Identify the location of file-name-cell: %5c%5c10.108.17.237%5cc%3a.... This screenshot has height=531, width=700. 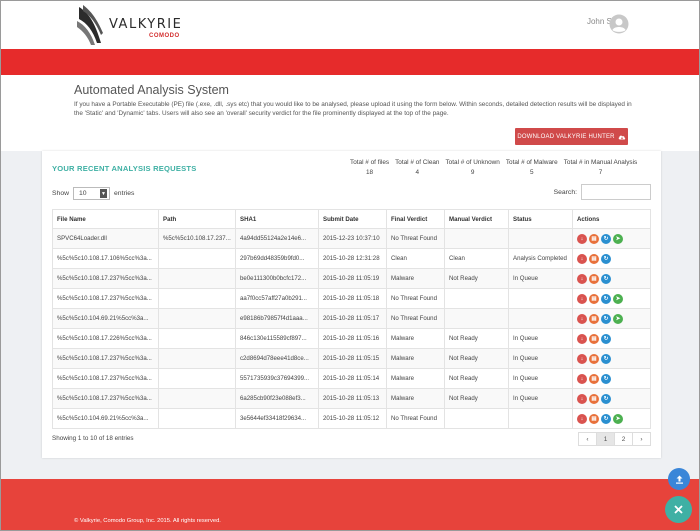
(105, 298).